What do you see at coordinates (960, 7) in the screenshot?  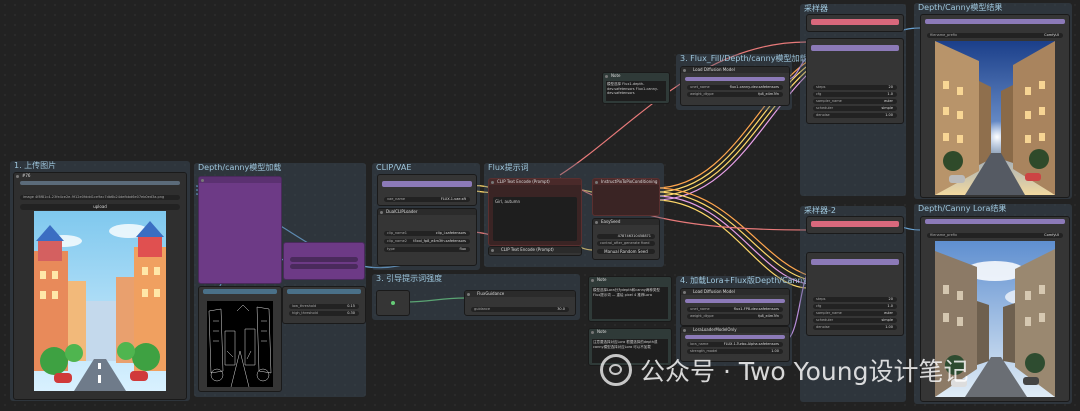 I see `group-save1-title: Depth/Canny模型结果` at bounding box center [960, 7].